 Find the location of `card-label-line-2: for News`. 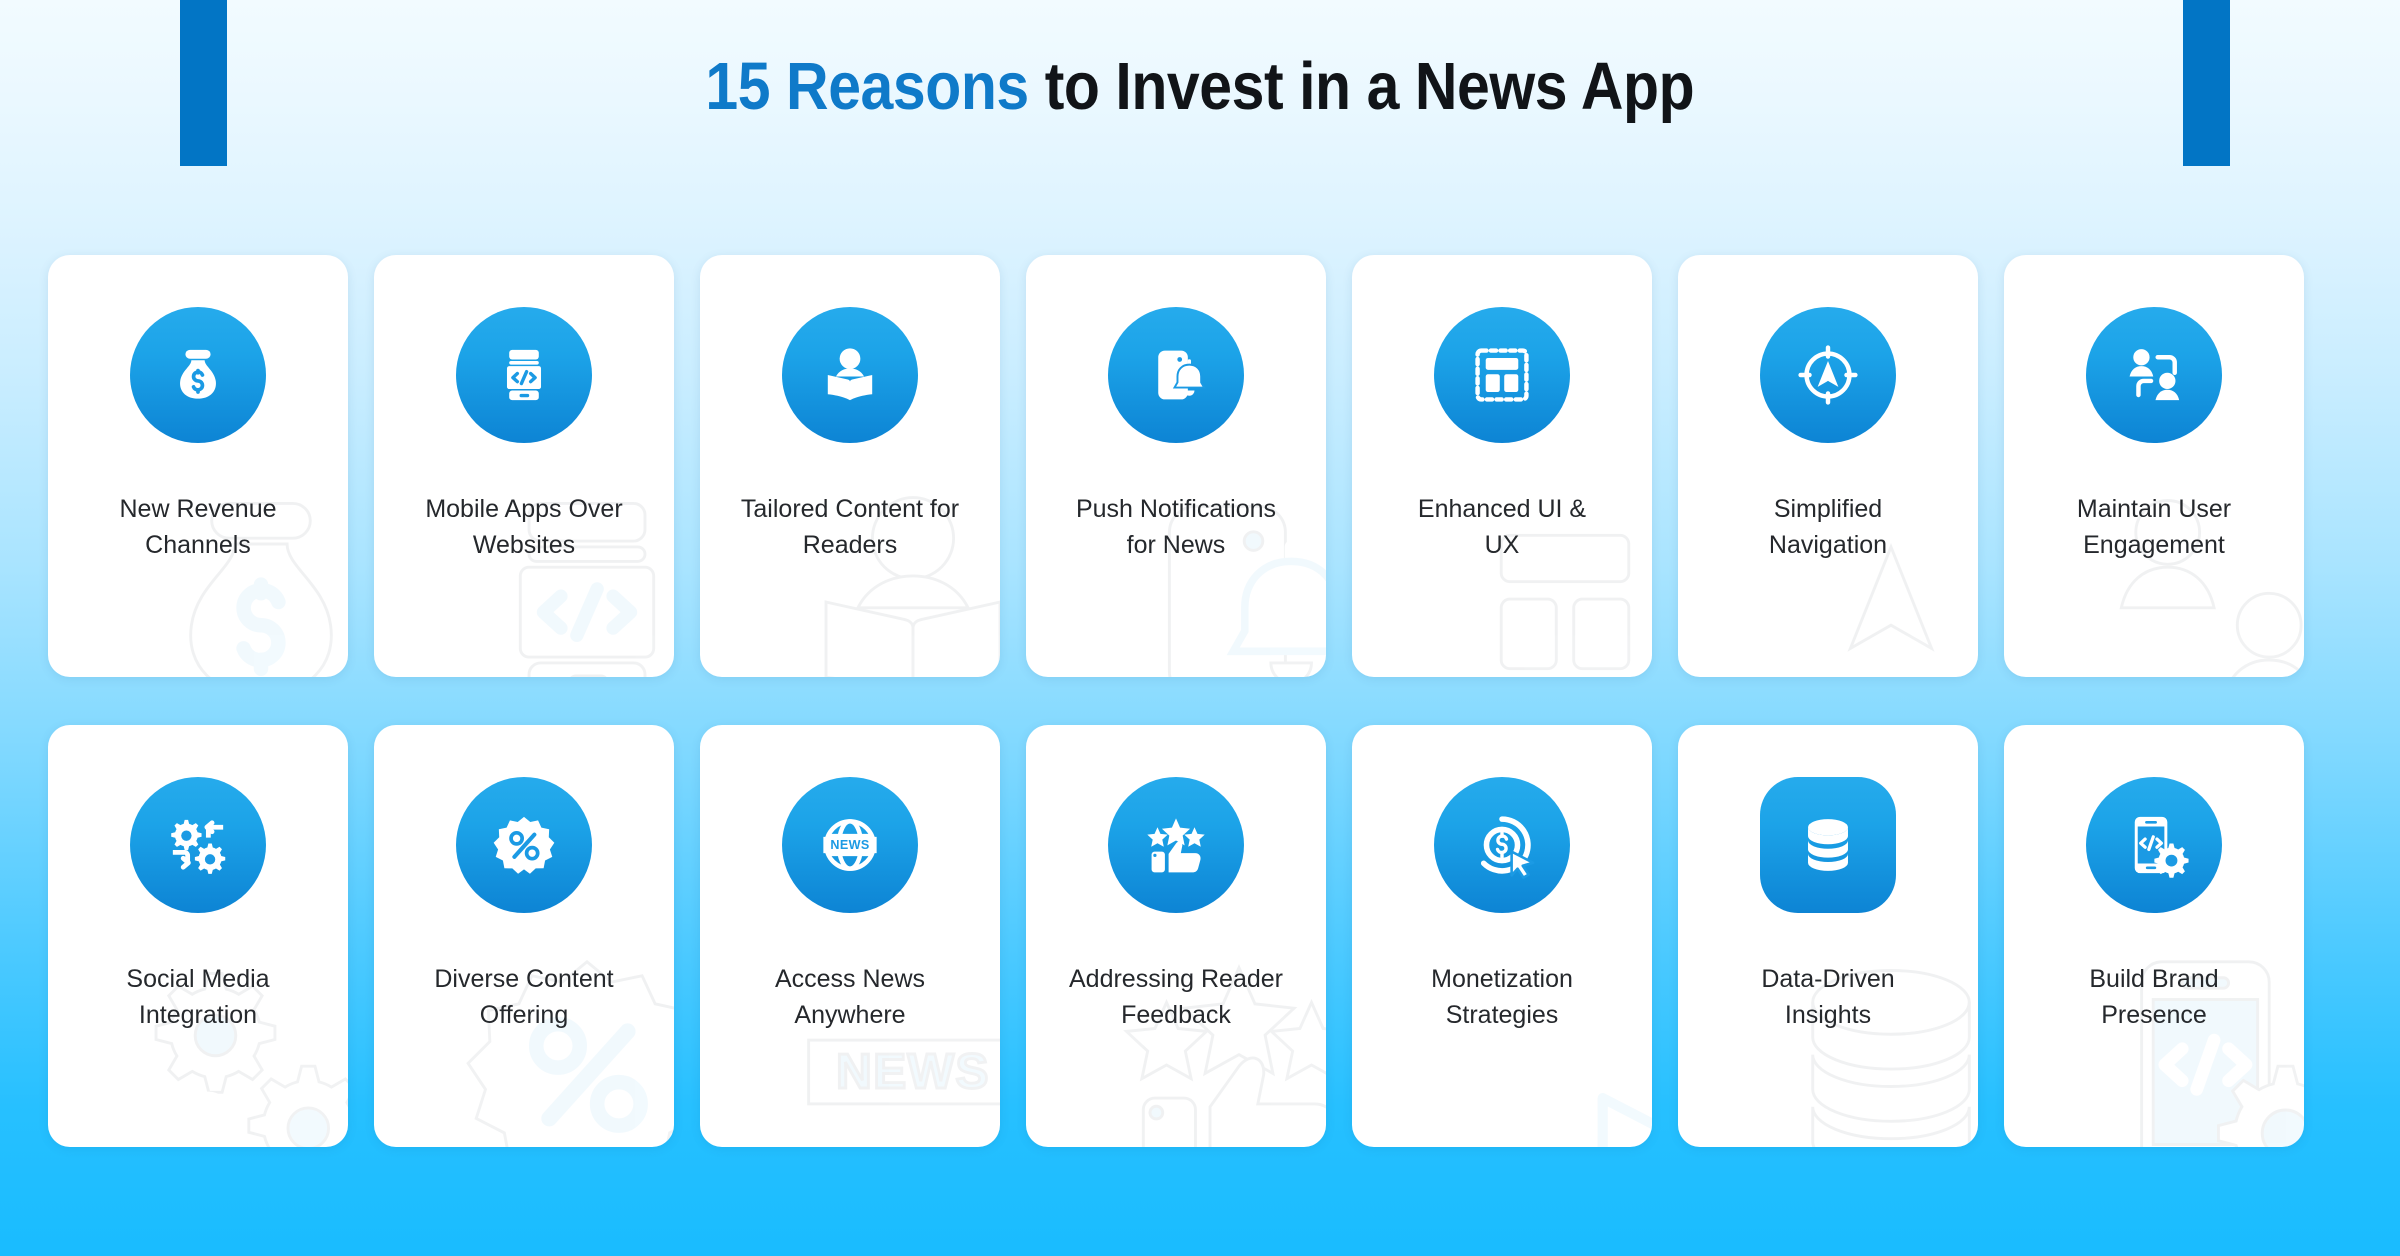

card-label-line-2: for News is located at coordinates (1176, 545).